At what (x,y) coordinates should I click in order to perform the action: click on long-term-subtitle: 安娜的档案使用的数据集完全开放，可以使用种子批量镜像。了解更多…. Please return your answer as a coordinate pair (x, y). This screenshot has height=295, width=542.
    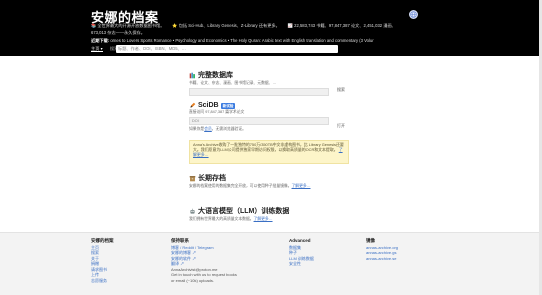
    Looking at the image, I should click on (250, 186).